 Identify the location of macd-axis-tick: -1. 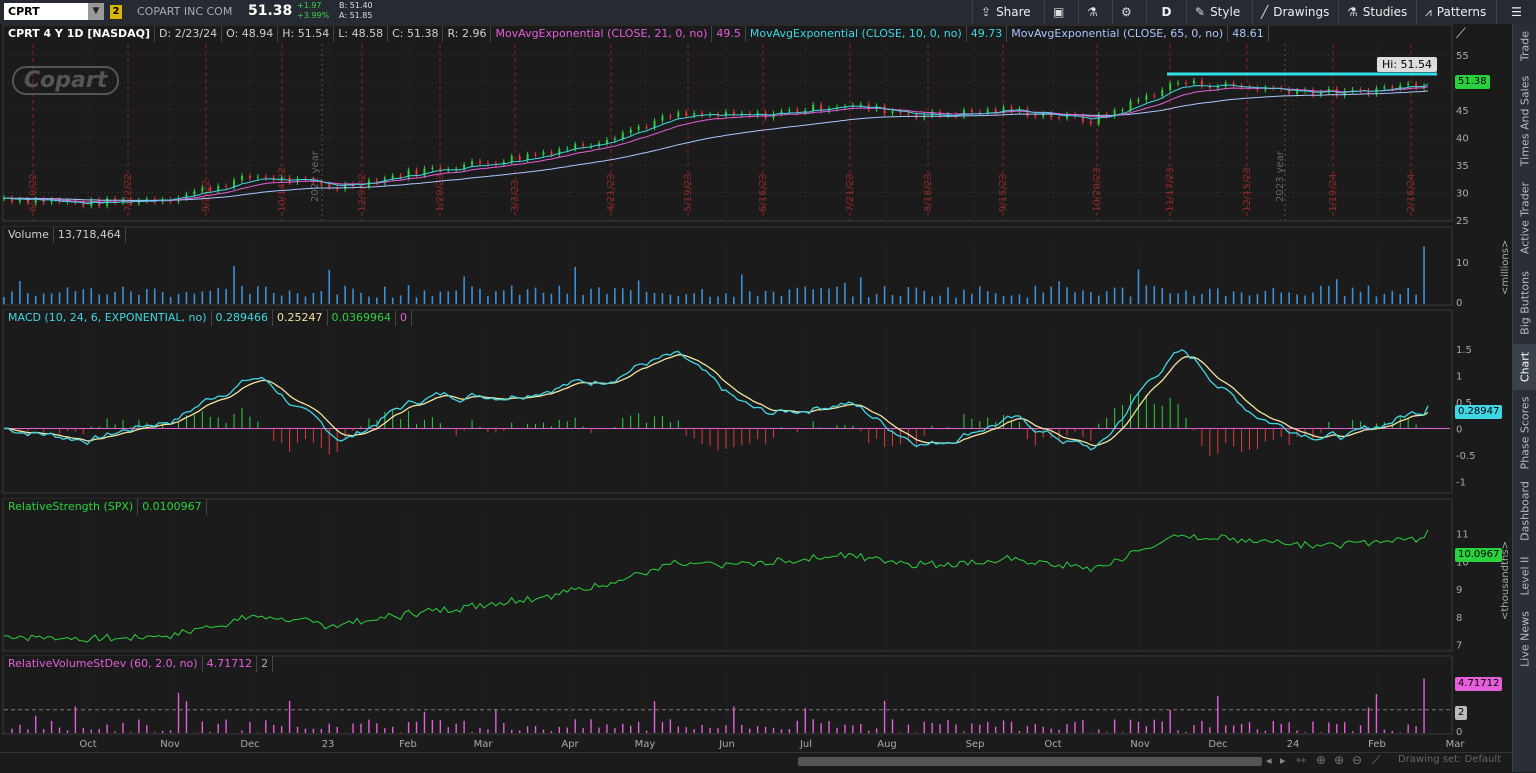
(1461, 482).